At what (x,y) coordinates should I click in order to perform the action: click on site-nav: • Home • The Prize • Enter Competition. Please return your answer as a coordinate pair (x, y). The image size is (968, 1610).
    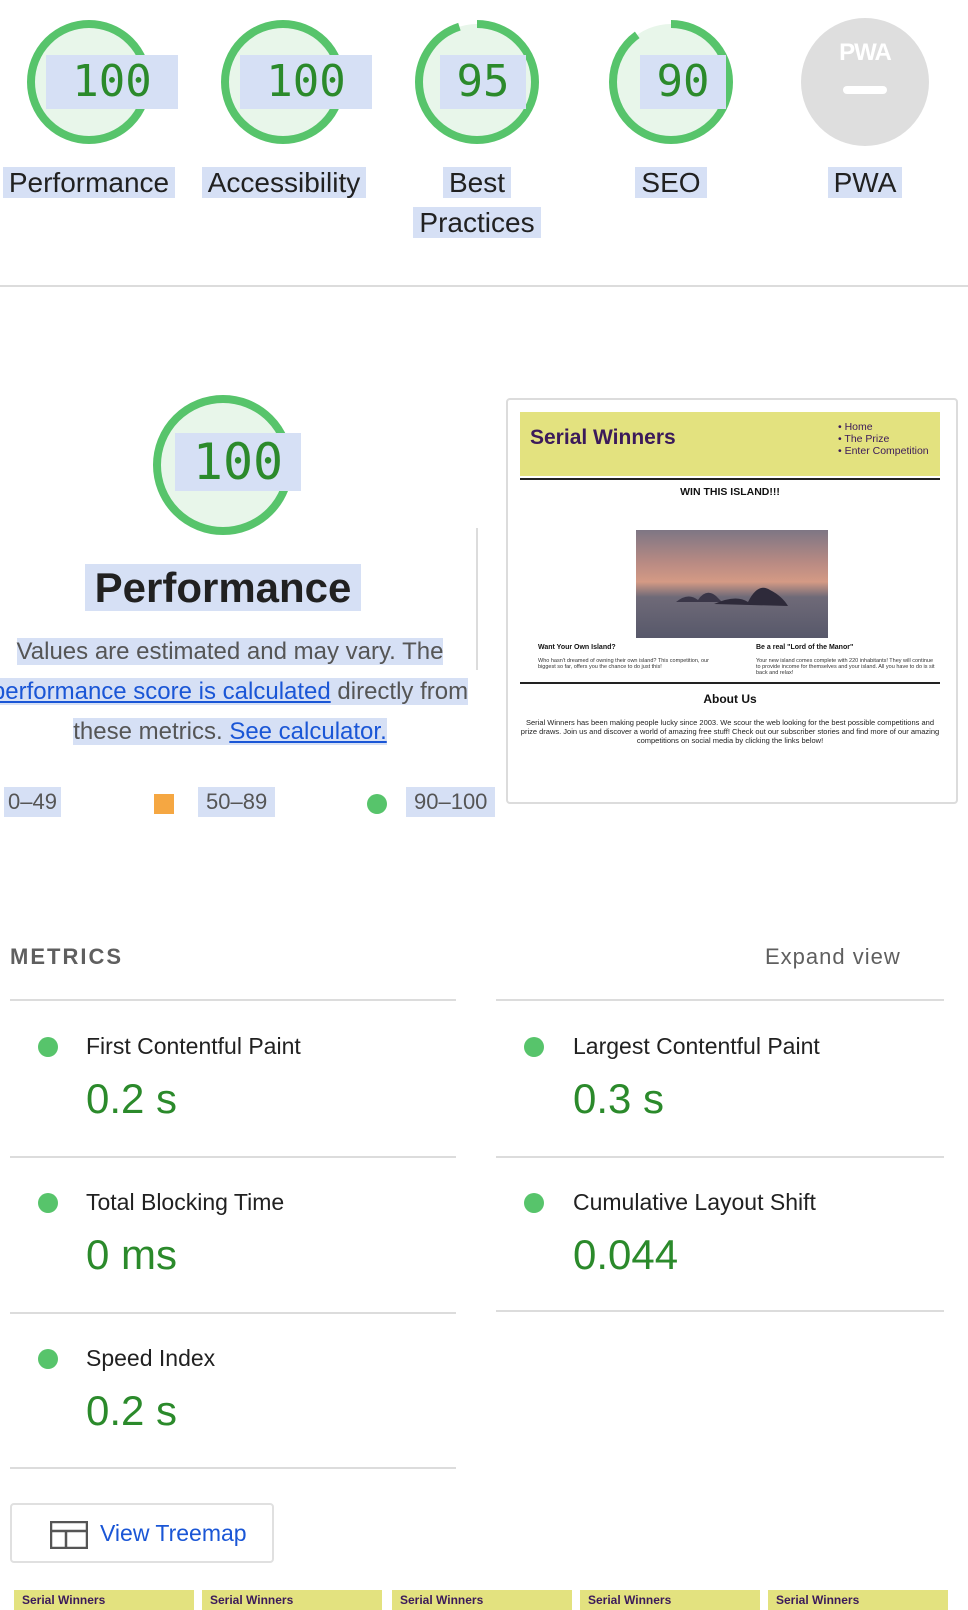
    Looking at the image, I should click on (883, 439).